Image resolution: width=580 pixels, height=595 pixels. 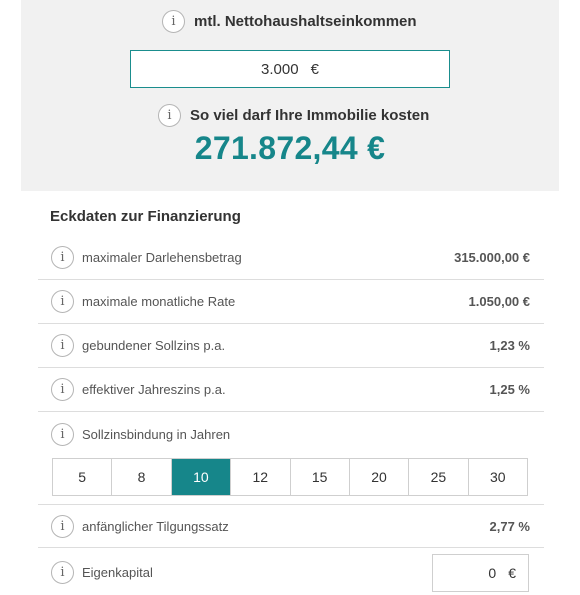 What do you see at coordinates (291, 346) in the screenshot?
I see `row-nominal-interest: i gebundener Sollzins p.a. 1,23 %` at bounding box center [291, 346].